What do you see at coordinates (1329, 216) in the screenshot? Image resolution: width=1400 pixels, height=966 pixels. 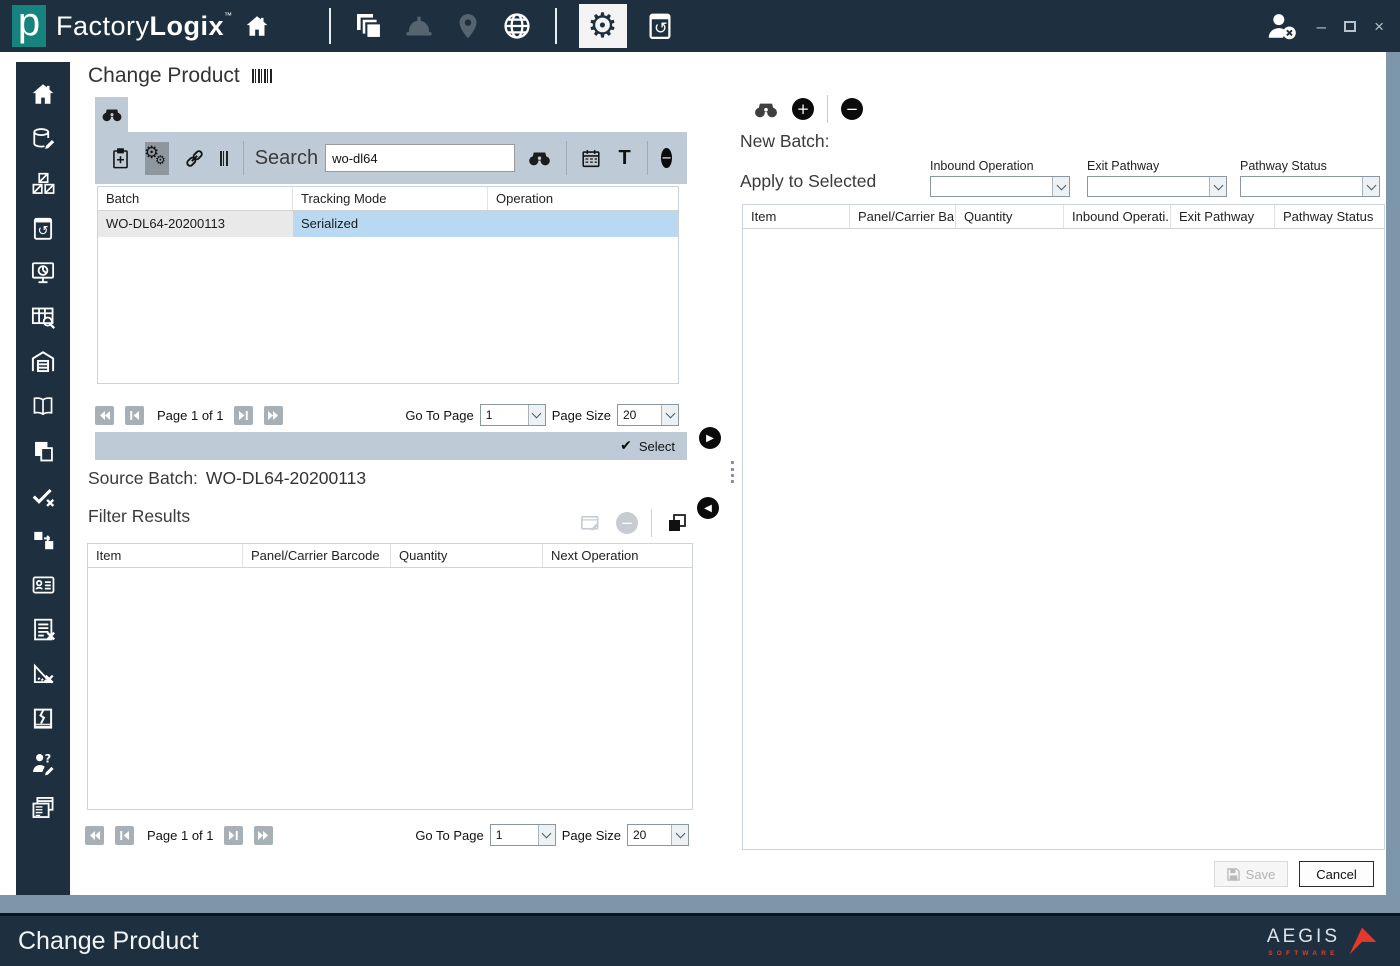 I see `column-header: Pathway Status` at bounding box center [1329, 216].